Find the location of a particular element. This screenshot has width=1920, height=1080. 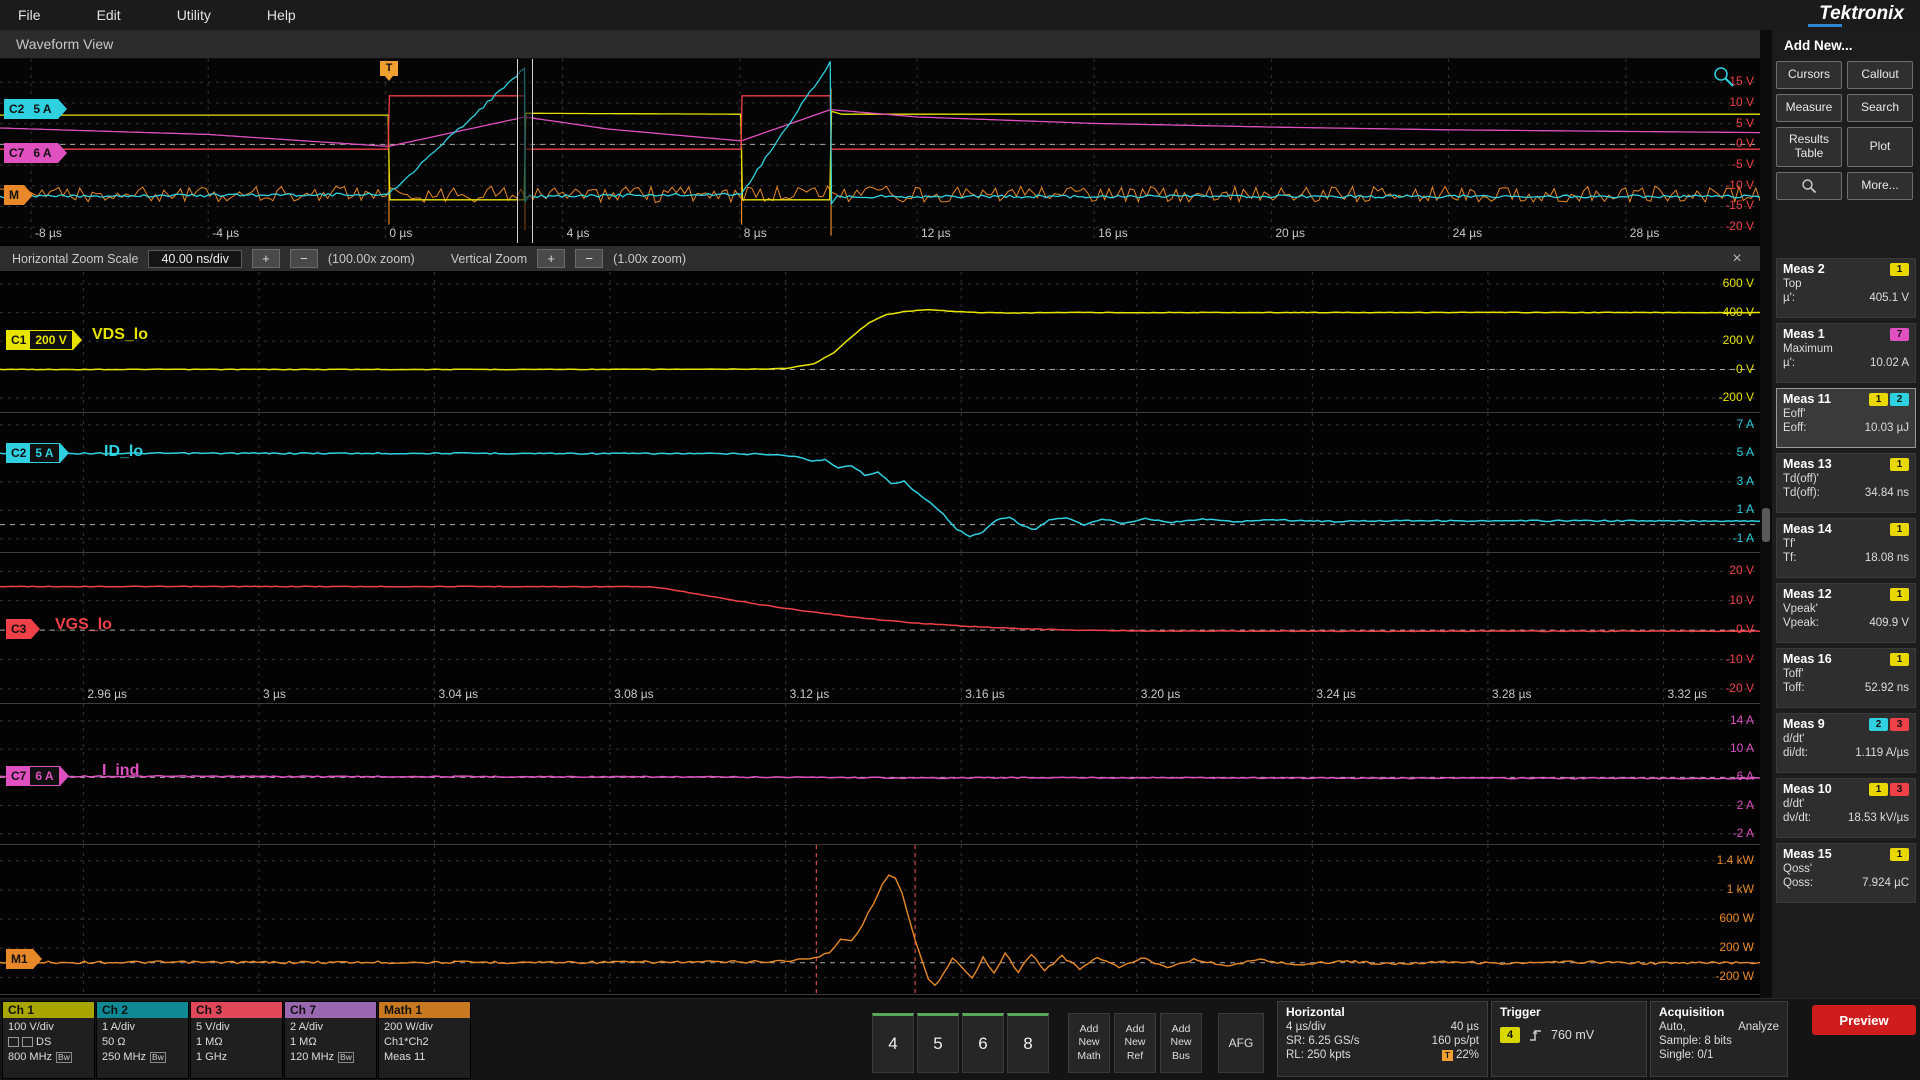

measurement-row-meas-2: Meas 2 1 Top µ': 405.1 V is located at coordinates (1846, 288).